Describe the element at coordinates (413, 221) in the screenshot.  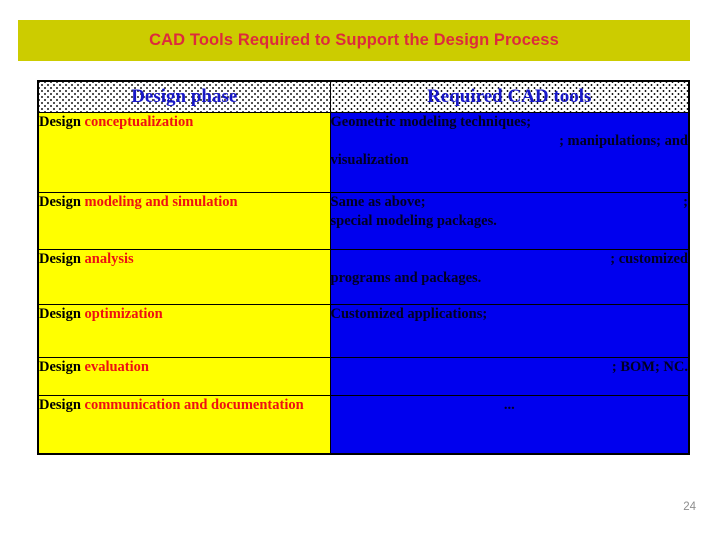
I see `tools-line-text: special modeling packages.` at that location.